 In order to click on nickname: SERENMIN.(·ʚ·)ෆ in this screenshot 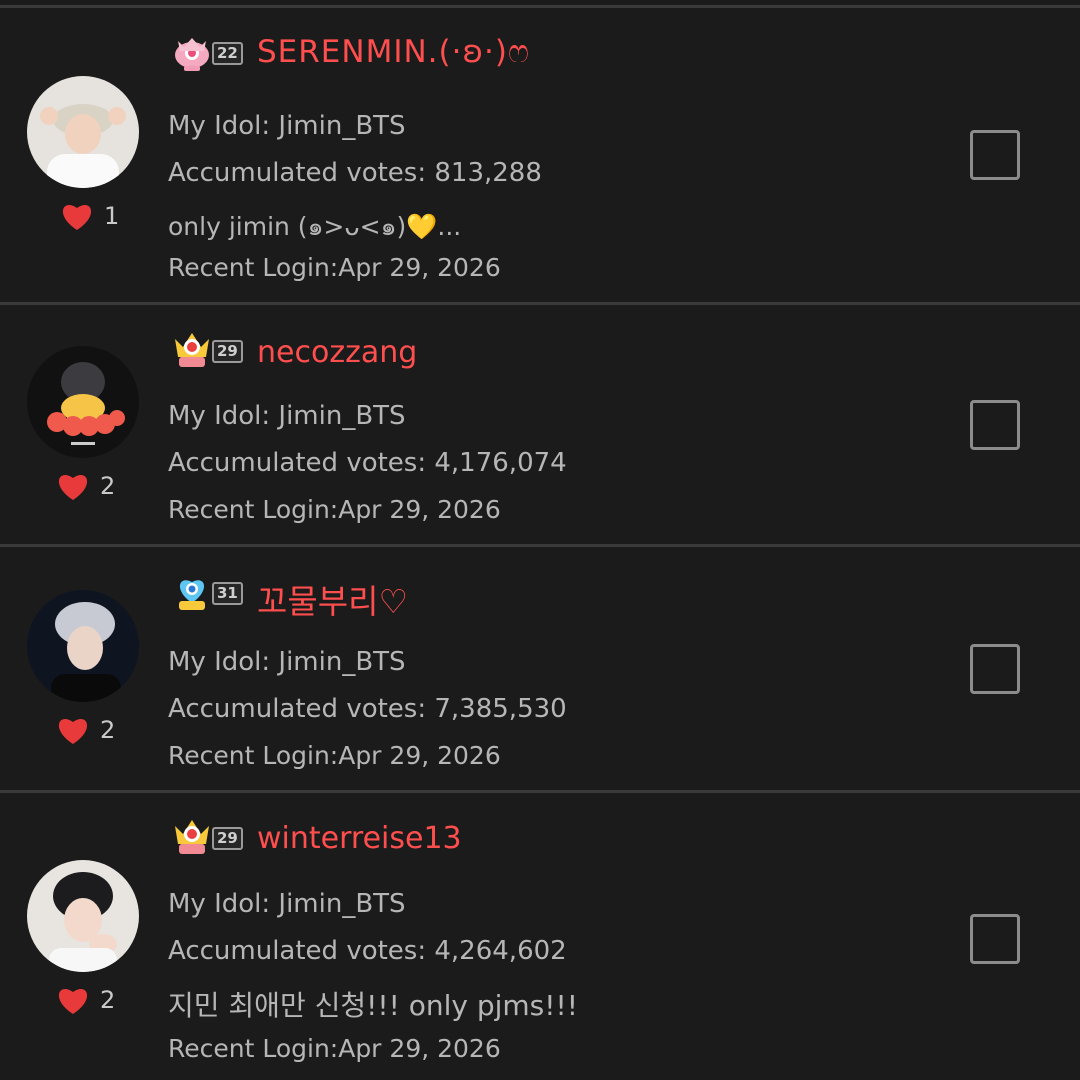, I will do `click(393, 52)`.